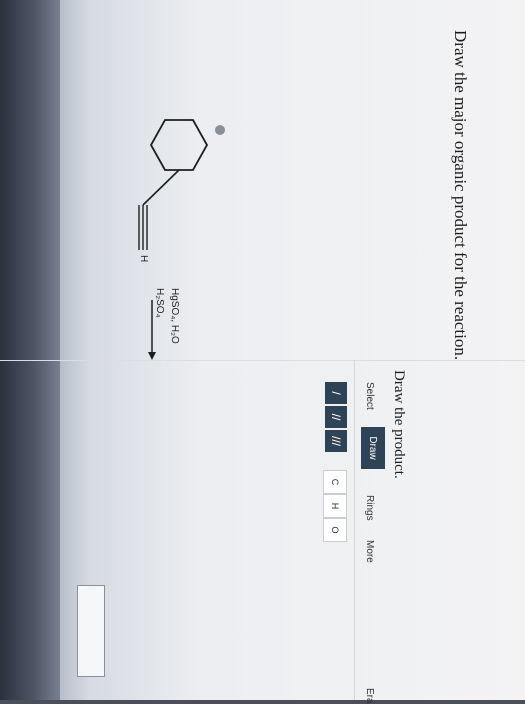 The width and height of the screenshot is (525, 704). Describe the element at coordinates (91, 631) in the screenshot. I see `zoom-controls` at that location.